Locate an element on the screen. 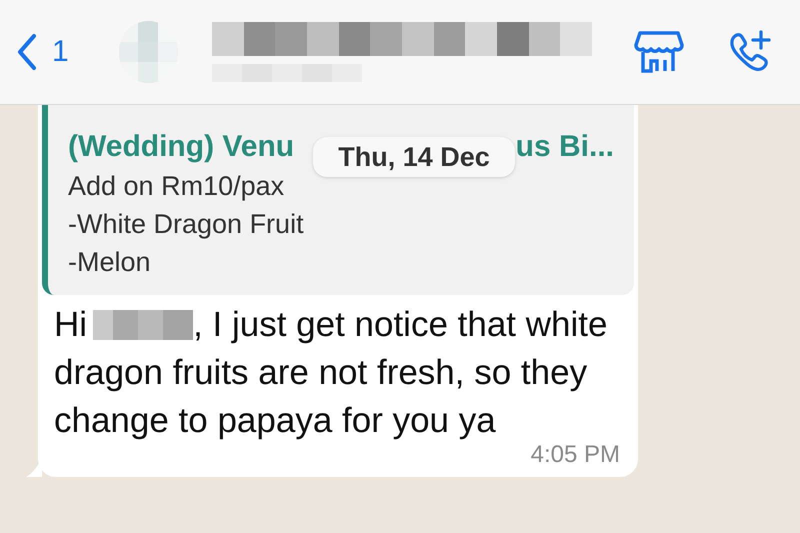 This screenshot has height=533, width=800. date-pill: Thu, 14 Dec is located at coordinates (414, 157).